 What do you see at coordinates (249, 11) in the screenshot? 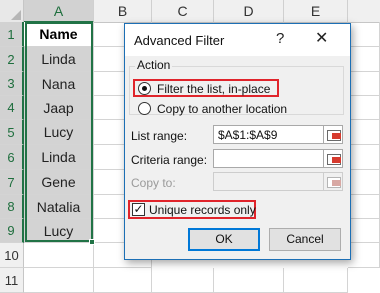
I see `column-header-d: D` at bounding box center [249, 11].